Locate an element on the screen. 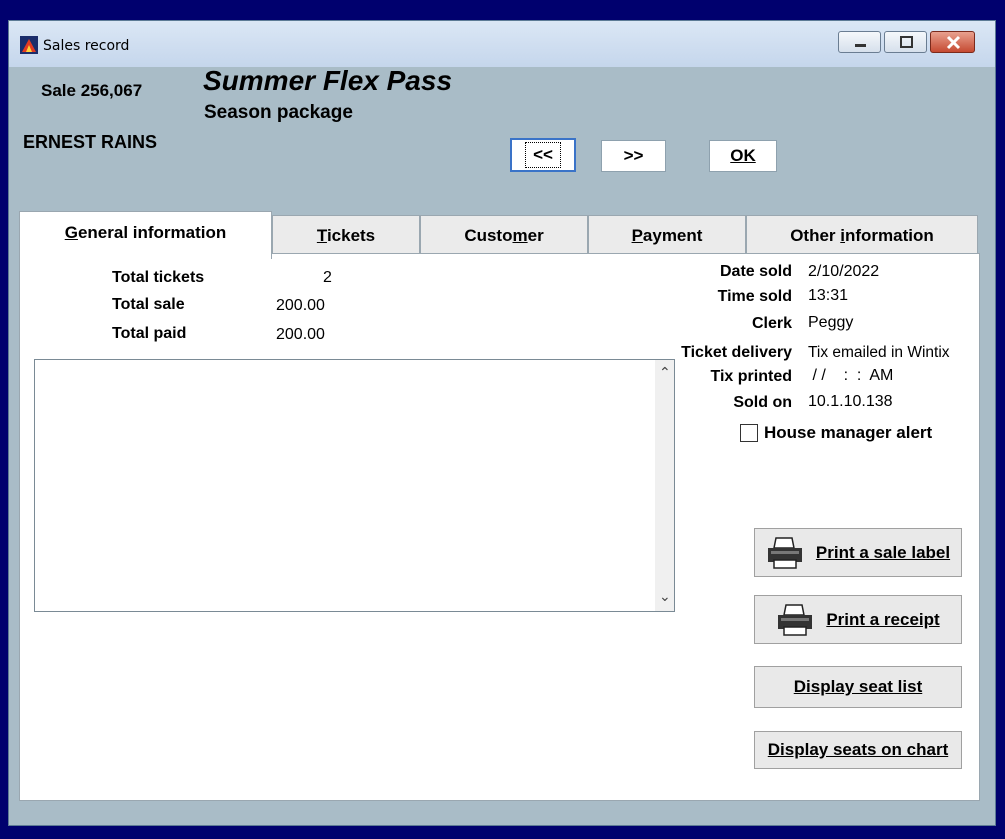 The height and width of the screenshot is (839, 1005). total-paid-label: Total paid is located at coordinates (149, 333).